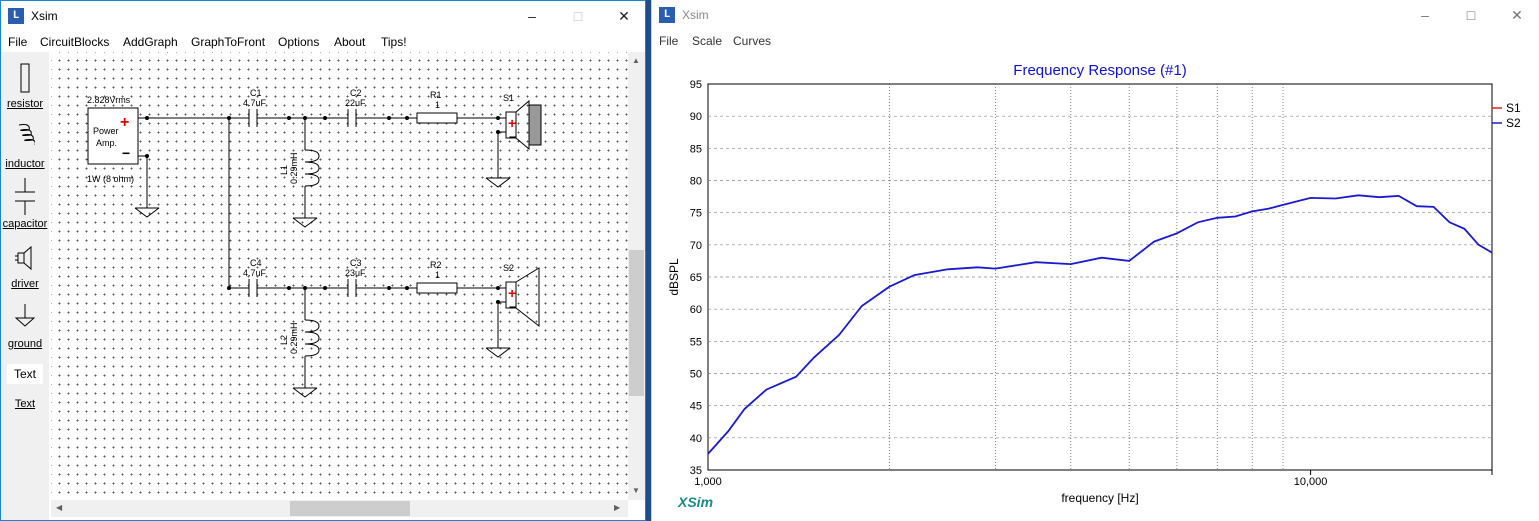 The height and width of the screenshot is (521, 1539). What do you see at coordinates (1513, 123) in the screenshot?
I see `legend-label: S2` at bounding box center [1513, 123].